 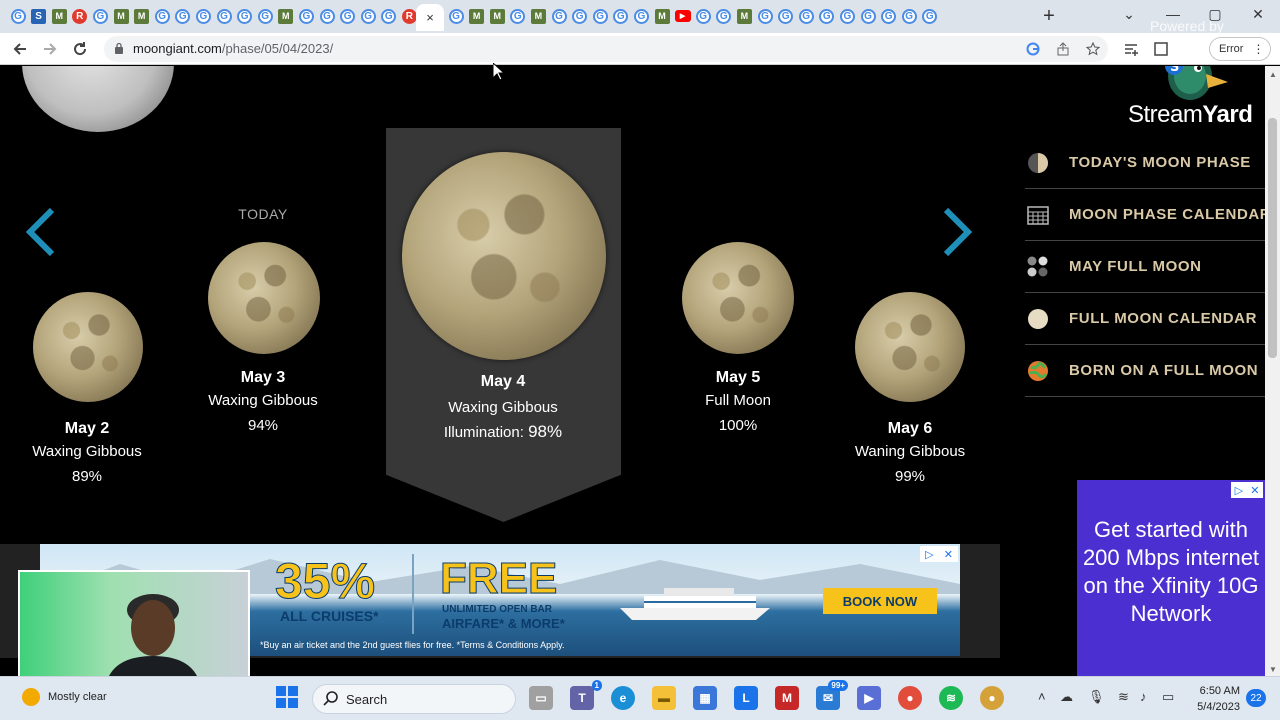 What do you see at coordinates (1093, 49) in the screenshot?
I see `bookmark-star-icon` at bounding box center [1093, 49].